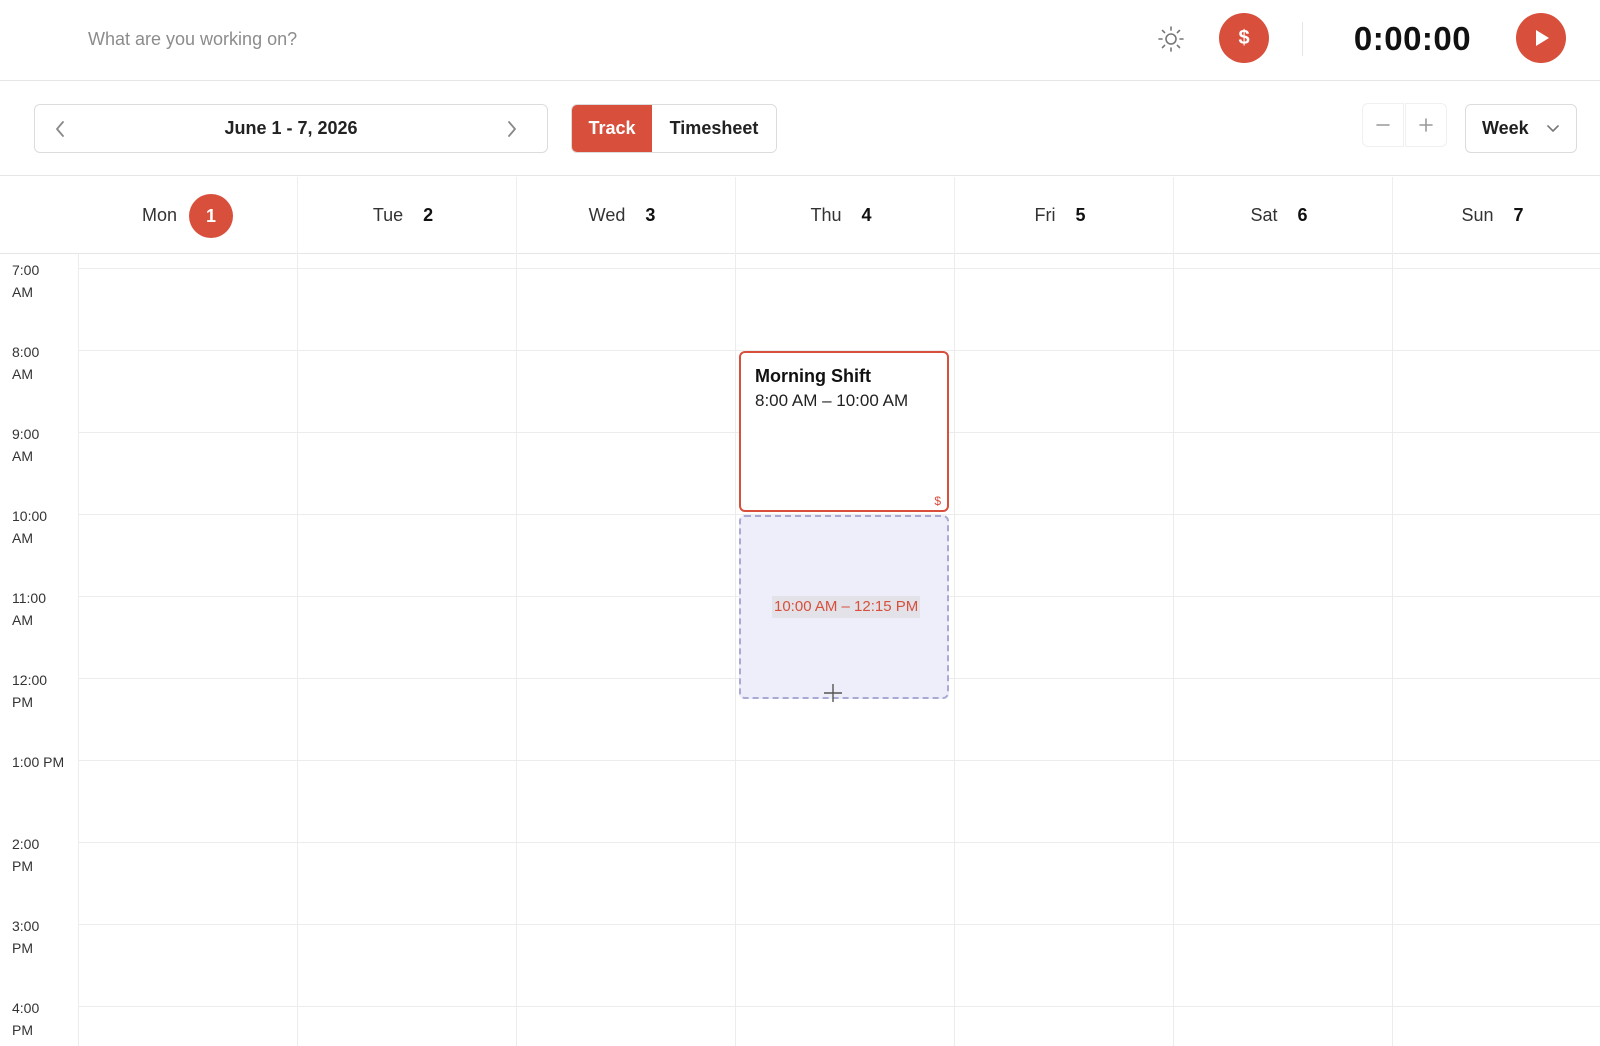 This screenshot has width=1600, height=1046. What do you see at coordinates (1477, 215) in the screenshot?
I see `day-name: Sun` at bounding box center [1477, 215].